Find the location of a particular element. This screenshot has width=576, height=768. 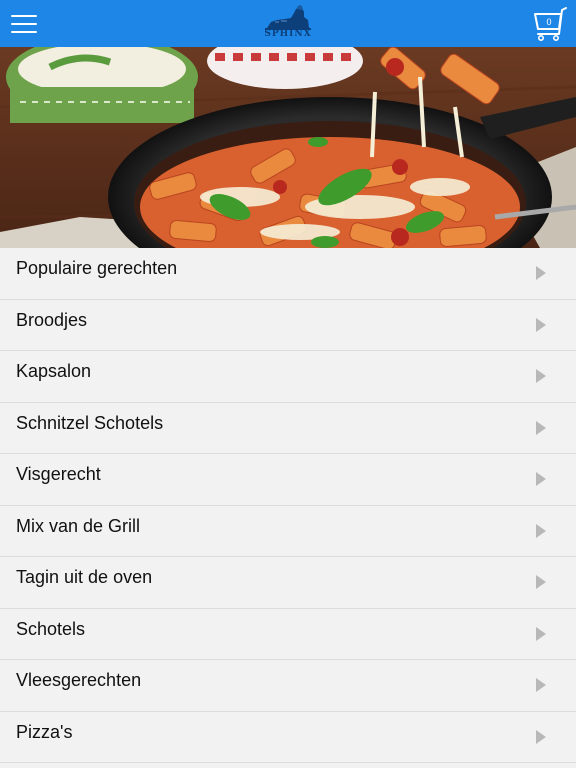

category-label: Kapsalon is located at coordinates (54, 371).